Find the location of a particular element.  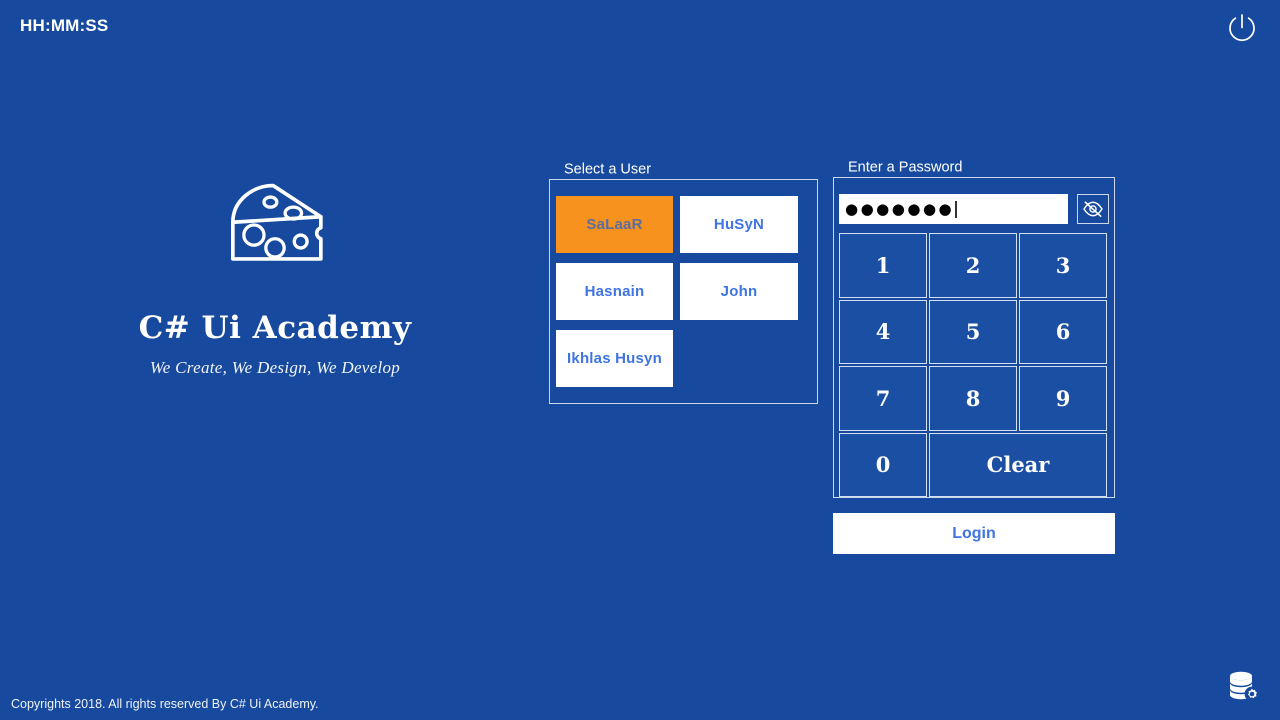

database-gear-icon is located at coordinates (1245, 686).